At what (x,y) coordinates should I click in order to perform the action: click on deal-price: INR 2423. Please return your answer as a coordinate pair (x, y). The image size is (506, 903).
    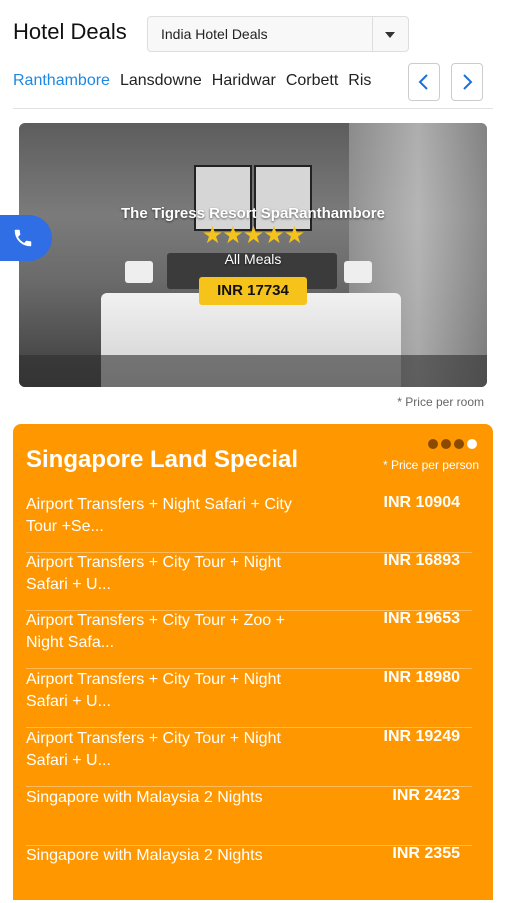
    Looking at the image, I should click on (426, 795).